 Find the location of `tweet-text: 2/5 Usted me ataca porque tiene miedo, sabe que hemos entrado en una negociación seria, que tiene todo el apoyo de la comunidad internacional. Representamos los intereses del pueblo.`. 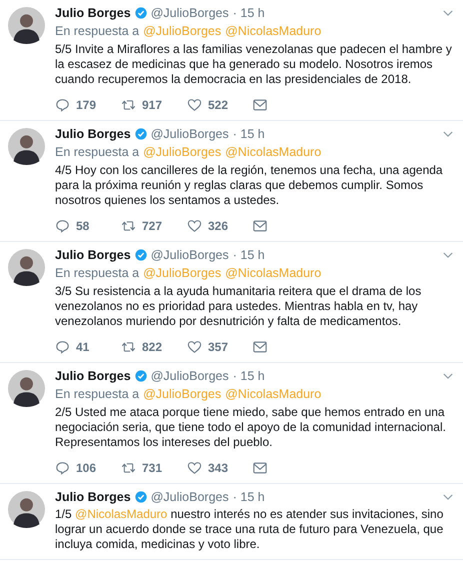

tweet-text: 2/5 Usted me ataca porque tiene miedo, sabe que hemos entrado en una negociación seria, que tiene todo el apoyo de la comunidad internacional. Representamos los intereses del pueblo. is located at coordinates (251, 427).